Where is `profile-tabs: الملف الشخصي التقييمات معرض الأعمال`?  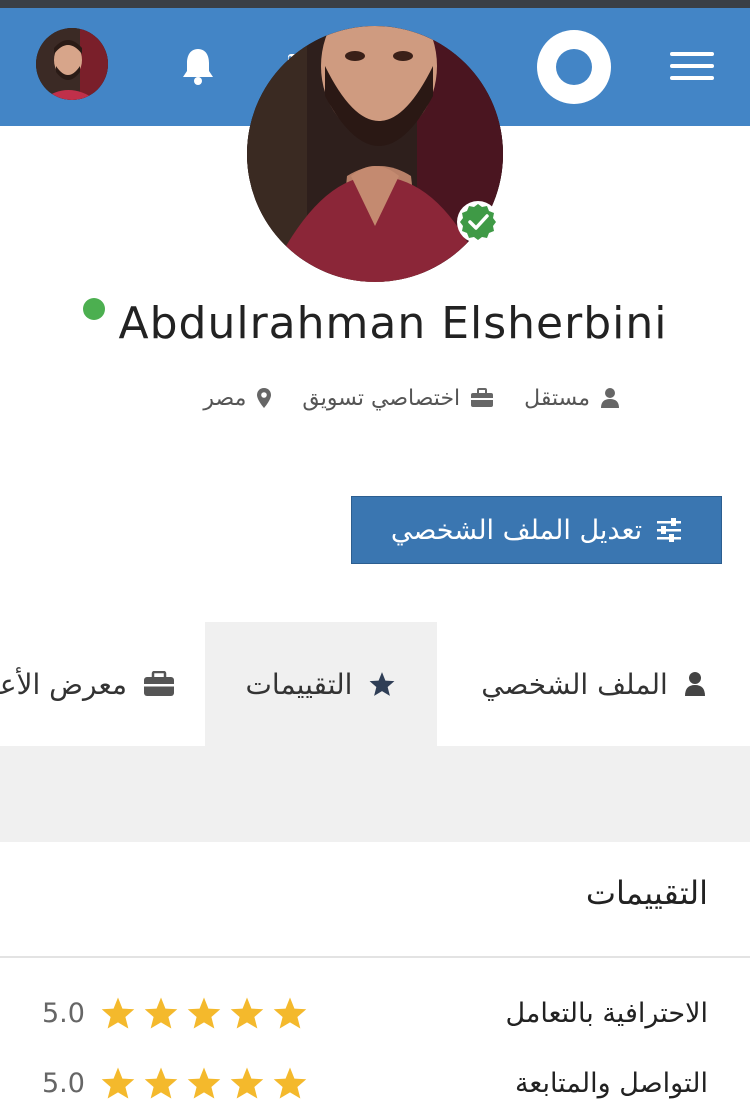
profile-tabs: الملف الشخصي التقييمات معرض الأعمال is located at coordinates (375, 684).